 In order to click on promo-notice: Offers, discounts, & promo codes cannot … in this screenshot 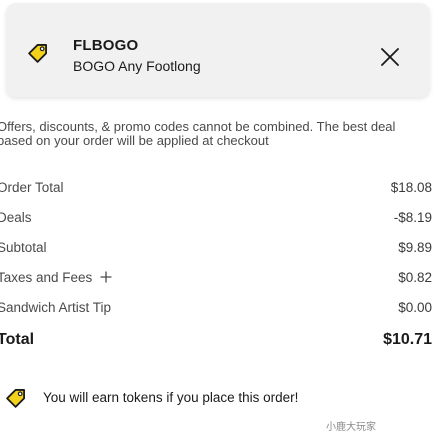, I will do `click(198, 133)`.